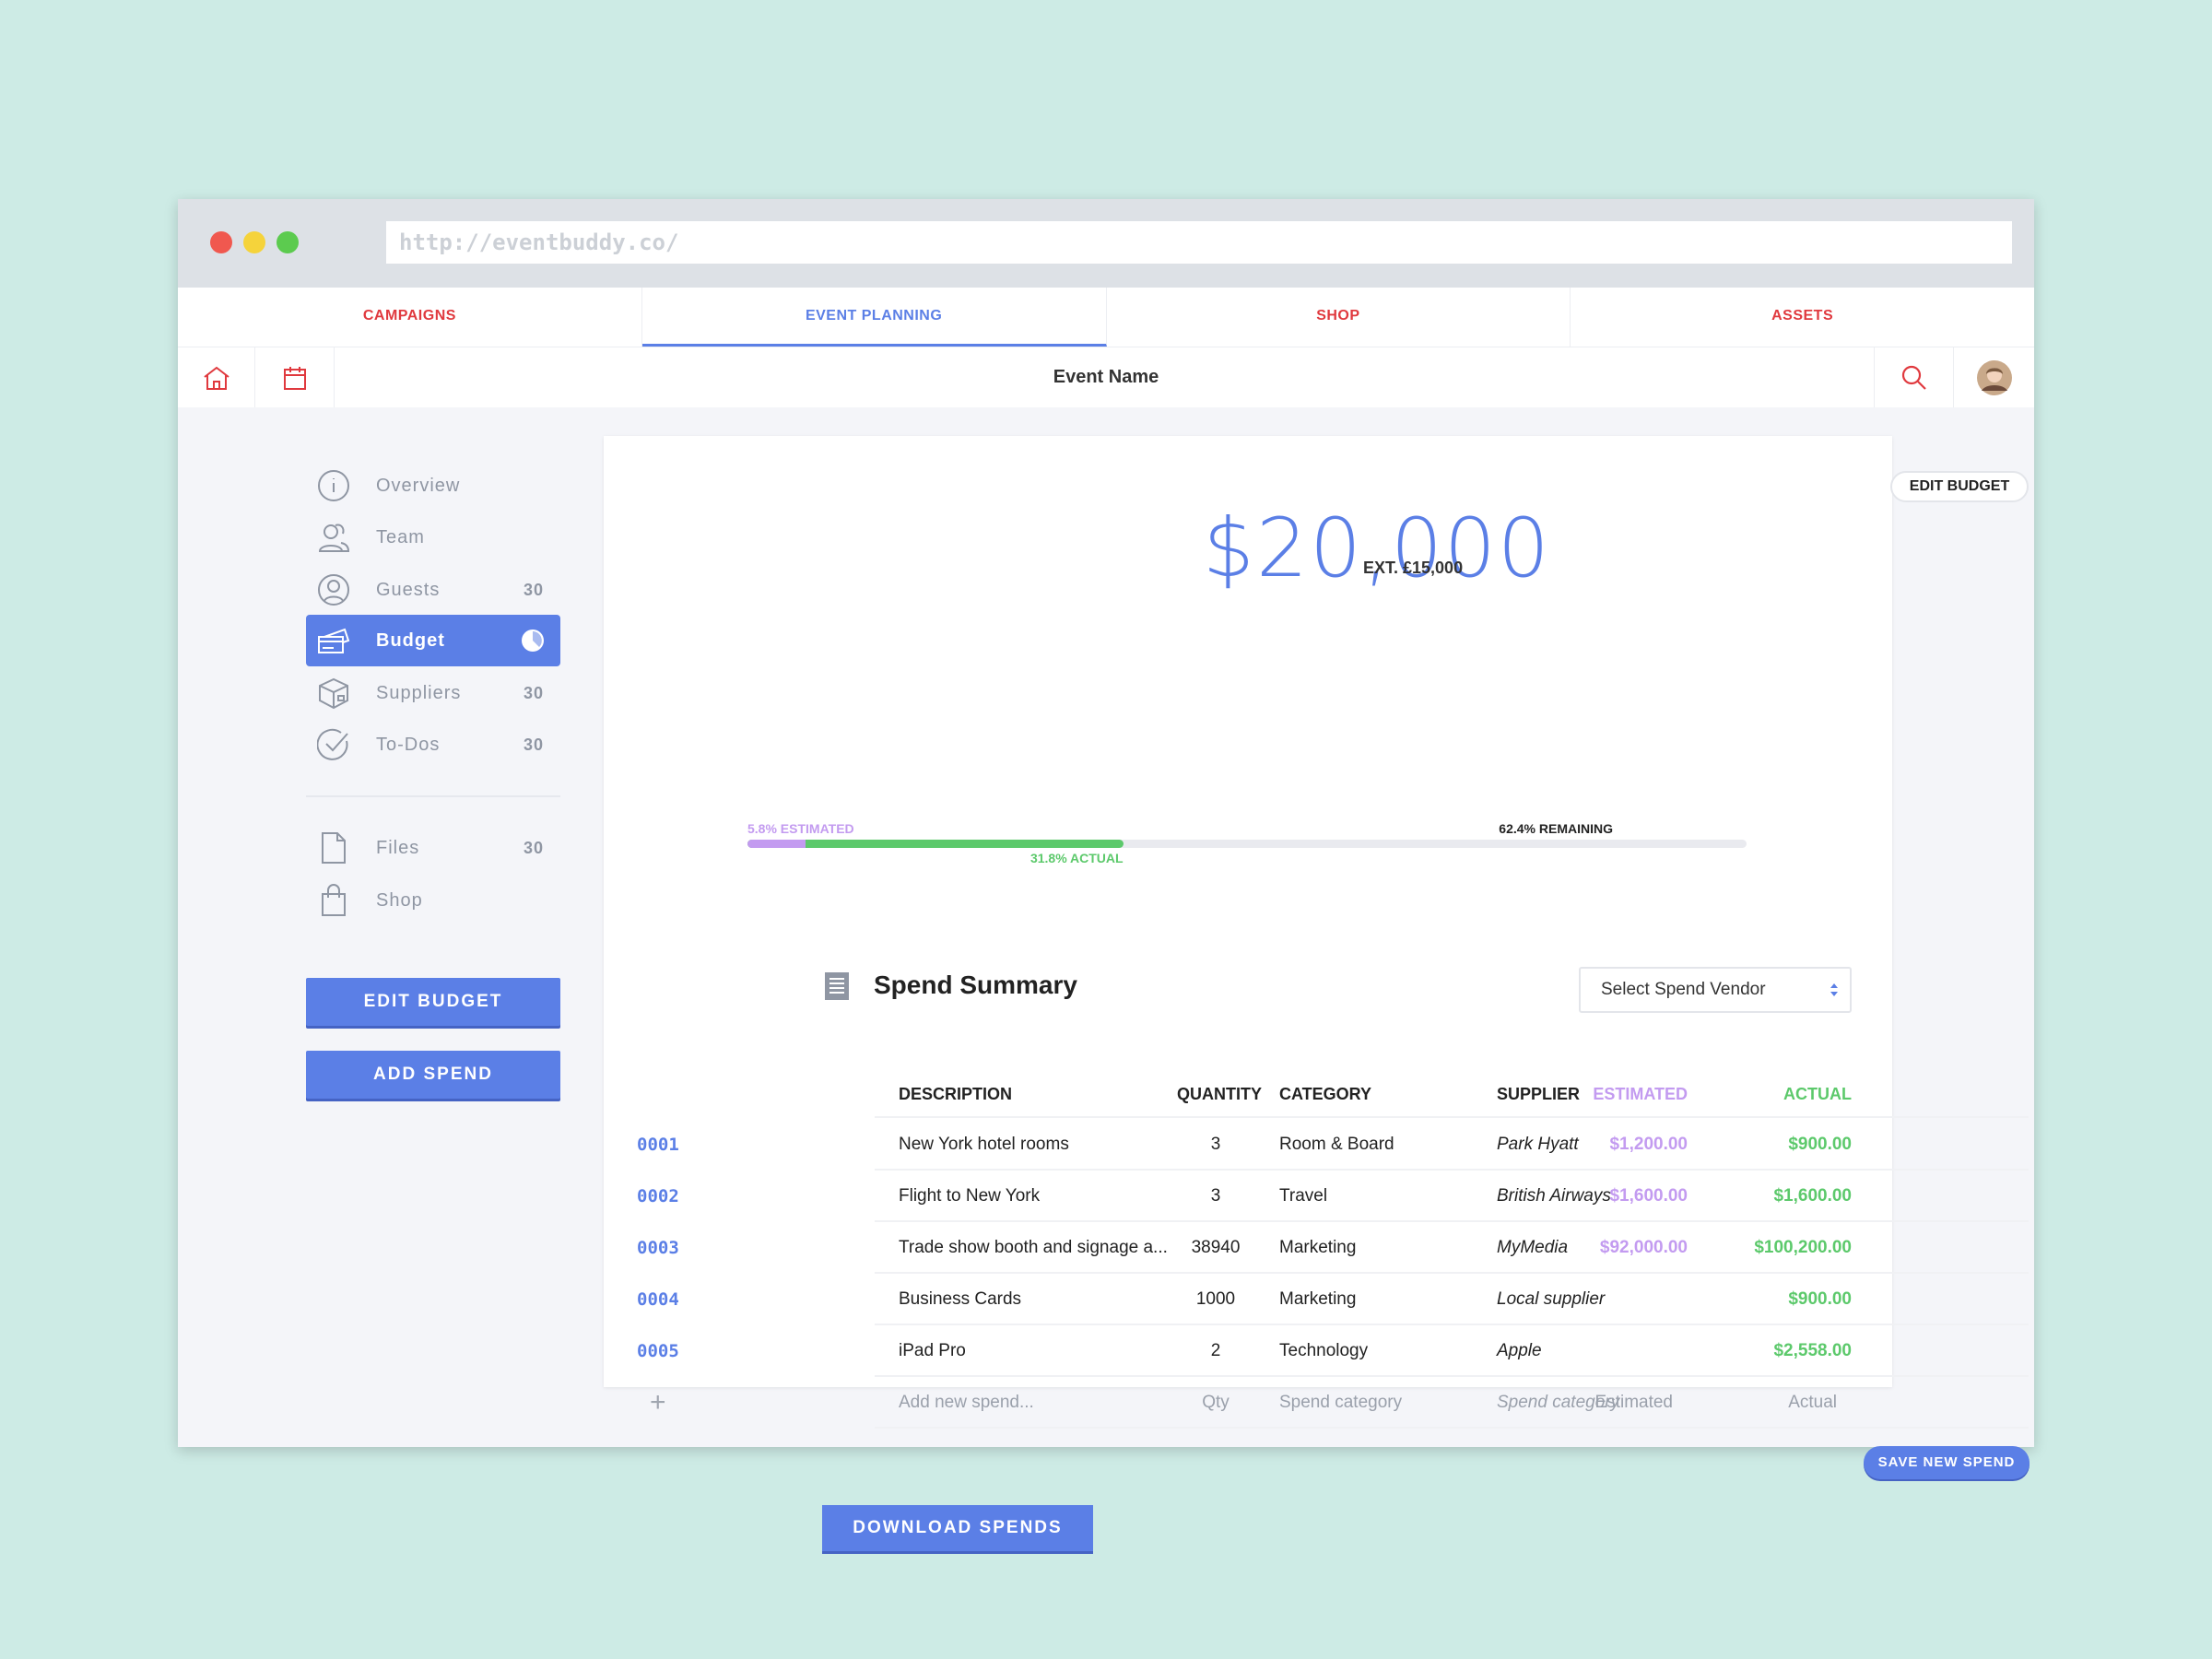  Describe the element at coordinates (410, 640) in the screenshot. I see `sidebar-label: Budget` at that location.